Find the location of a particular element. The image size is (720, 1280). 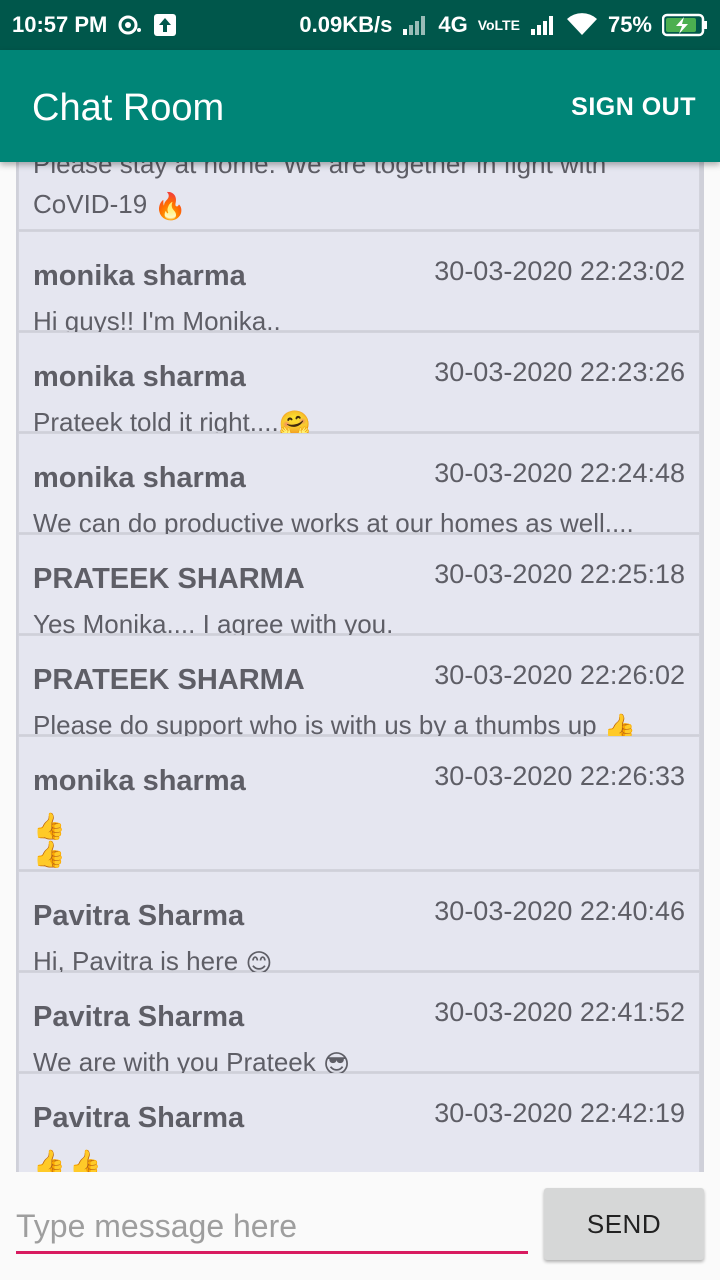

status-bar: 10:57 PM 0.09KB/s 4G Vo LTE 75% is located at coordinates (360, 25).